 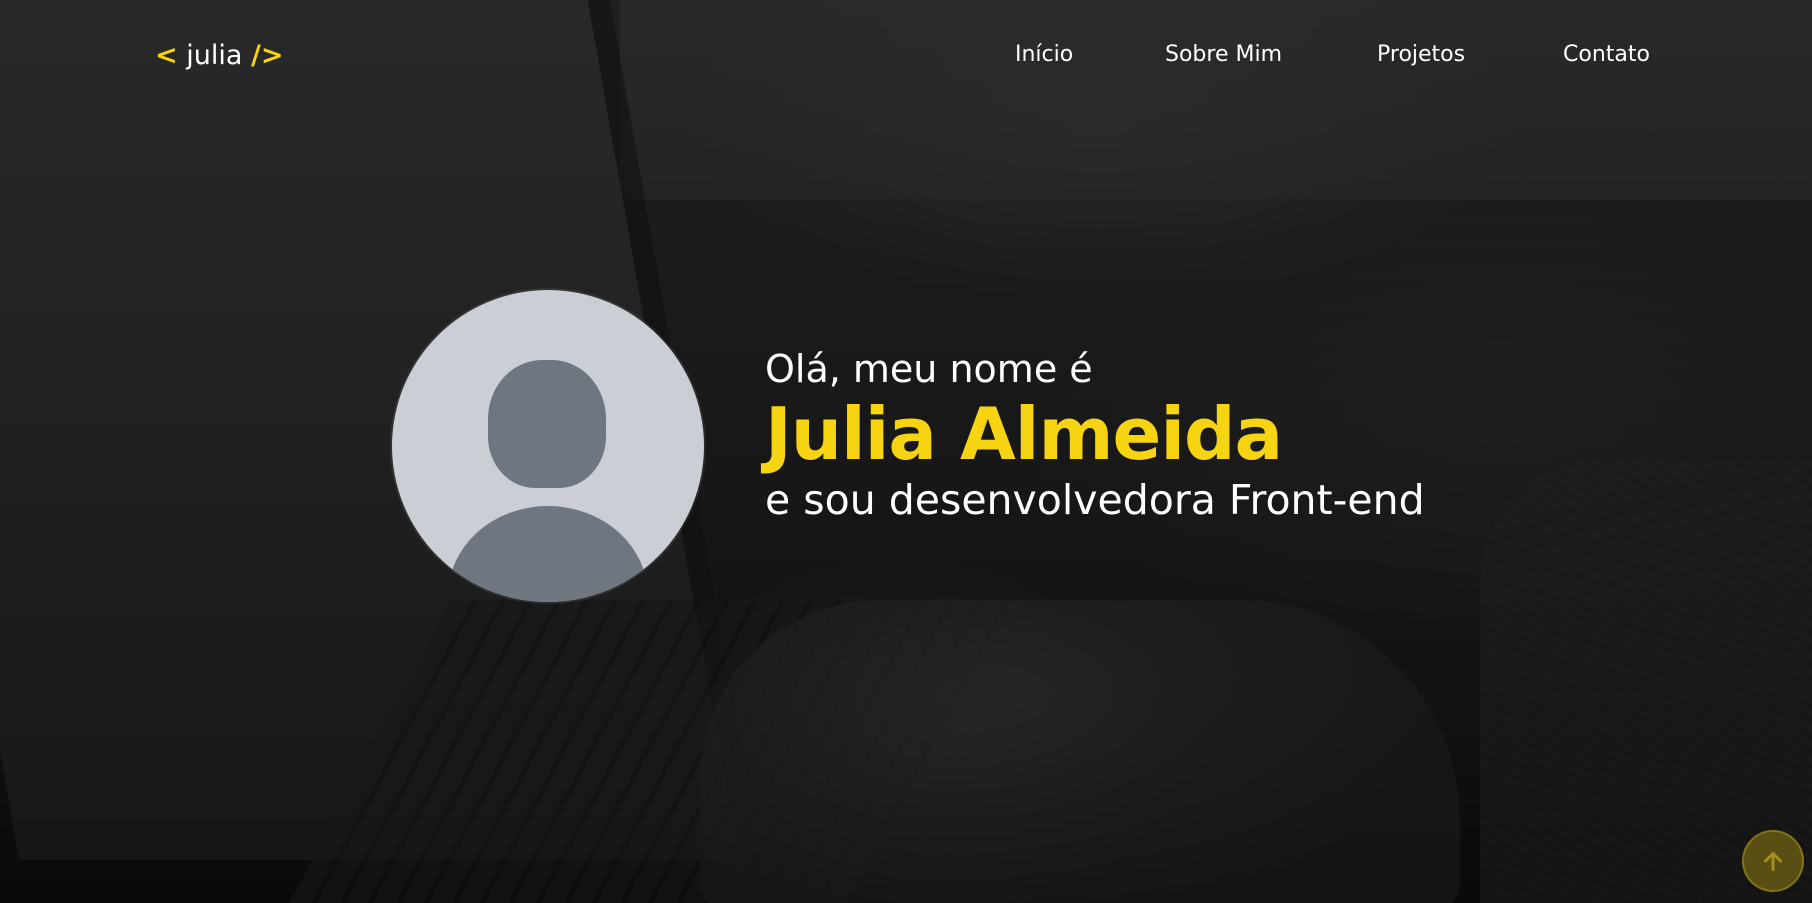 I want to click on hero-role: e sou desenvolvedora Front-end, so click(x=1095, y=500).